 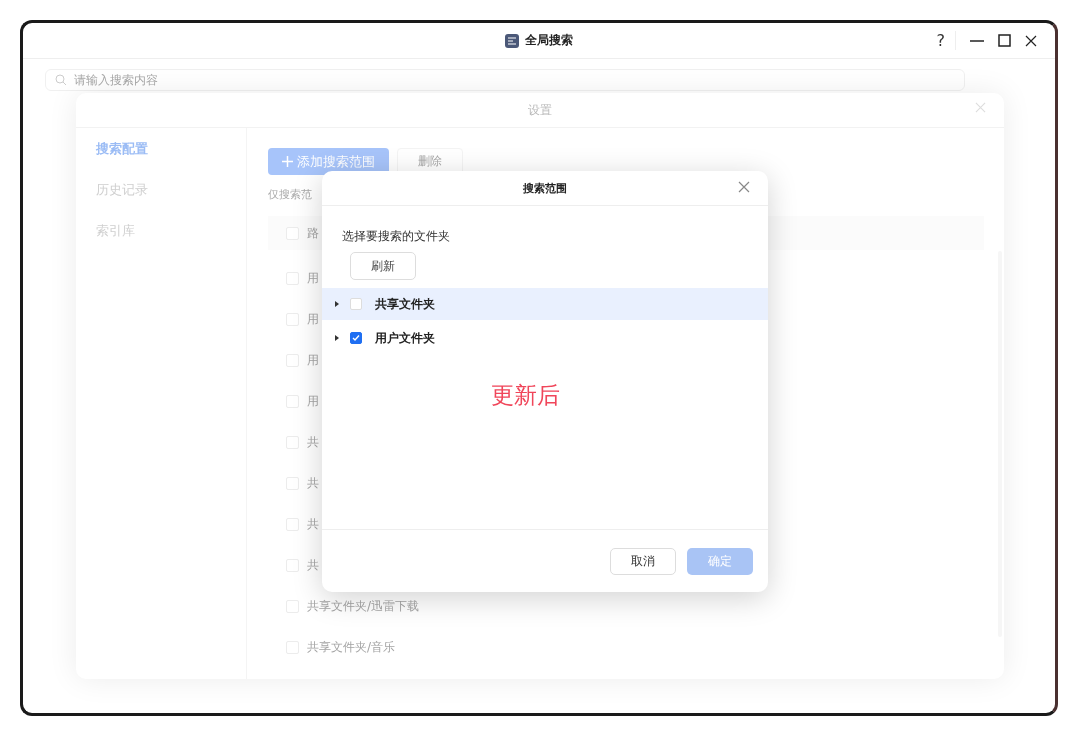 What do you see at coordinates (351, 647) in the screenshot?
I see `path-text: 共享文件夹/音乐` at bounding box center [351, 647].